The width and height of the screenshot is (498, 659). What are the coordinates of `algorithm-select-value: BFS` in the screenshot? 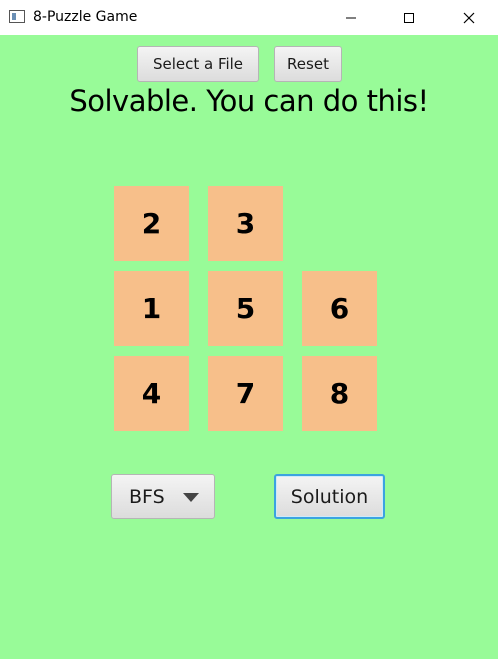 It's located at (147, 496).